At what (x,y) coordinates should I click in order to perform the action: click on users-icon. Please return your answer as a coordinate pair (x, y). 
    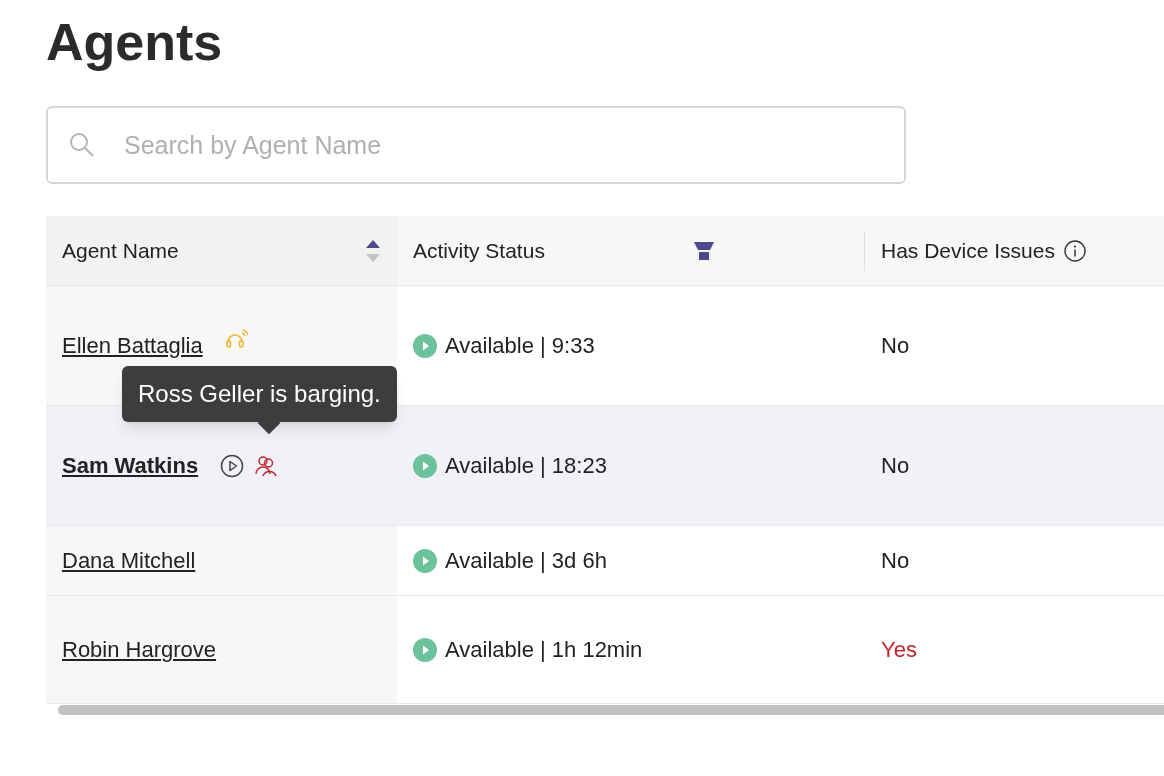
    Looking at the image, I should click on (266, 465).